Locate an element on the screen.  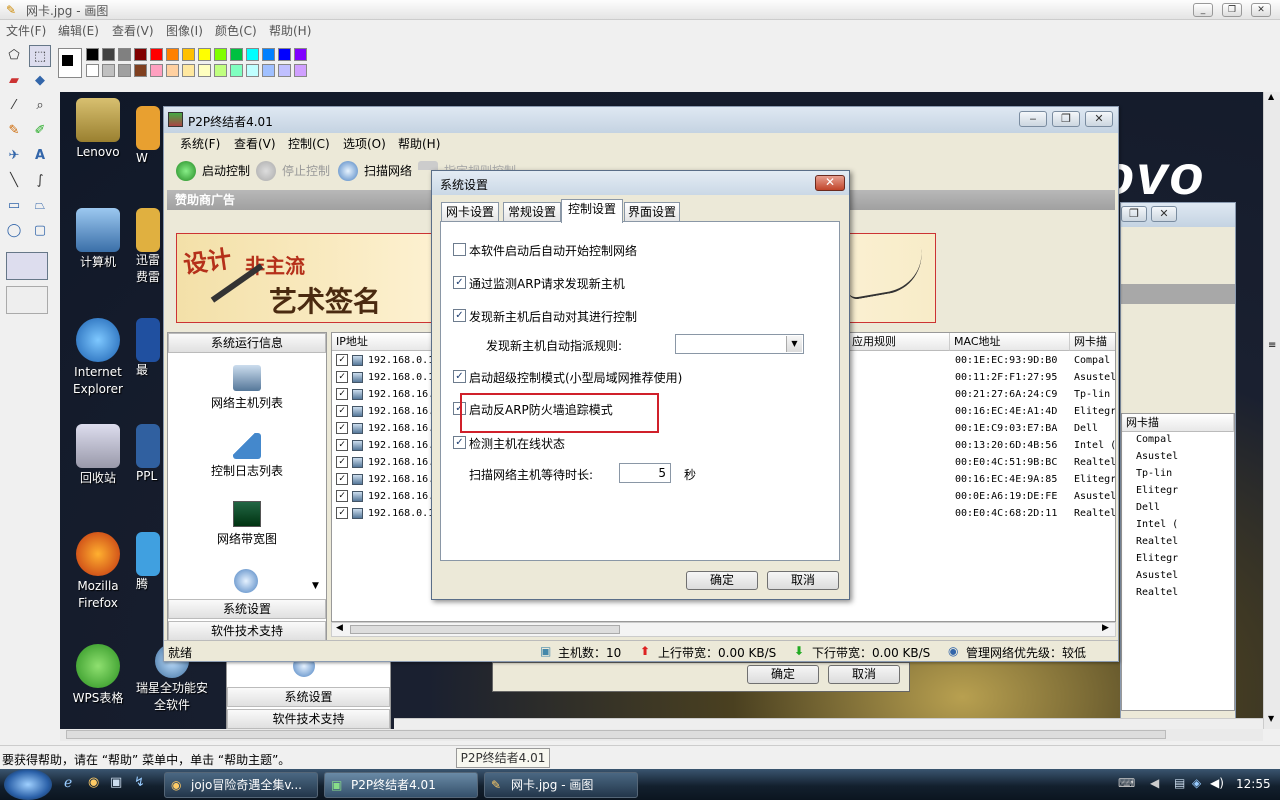
ellipse-icon: ◯ is located at coordinates (14, 231).